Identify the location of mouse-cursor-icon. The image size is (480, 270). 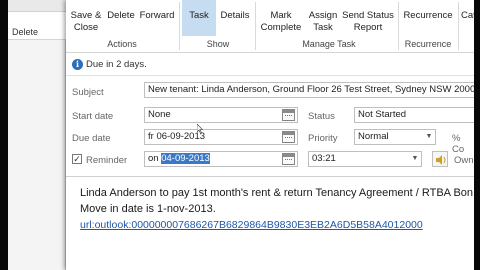
(200, 129).